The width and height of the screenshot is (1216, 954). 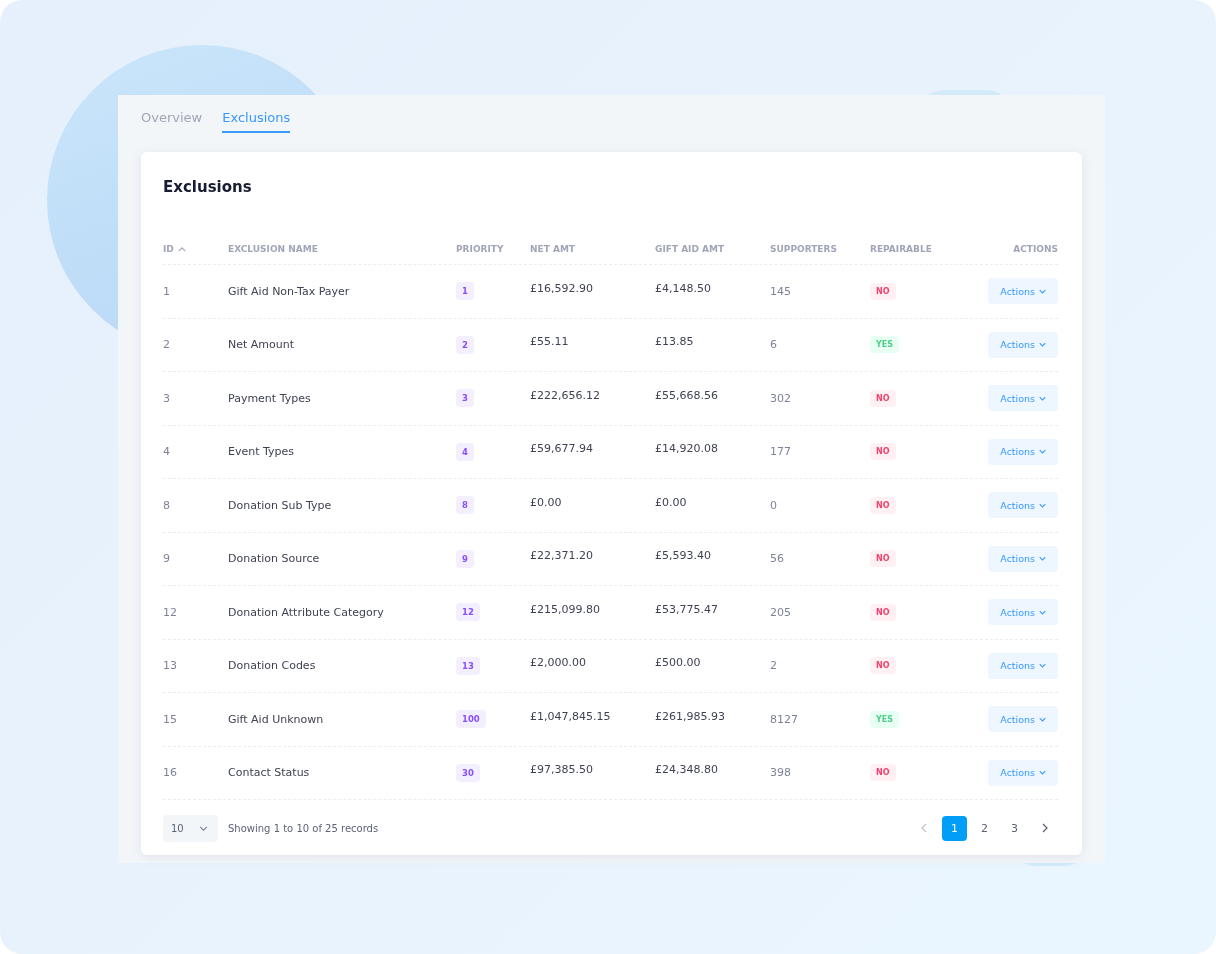 What do you see at coordinates (303, 828) in the screenshot?
I see `records-summary: Showing 1 to 10 of 25 records` at bounding box center [303, 828].